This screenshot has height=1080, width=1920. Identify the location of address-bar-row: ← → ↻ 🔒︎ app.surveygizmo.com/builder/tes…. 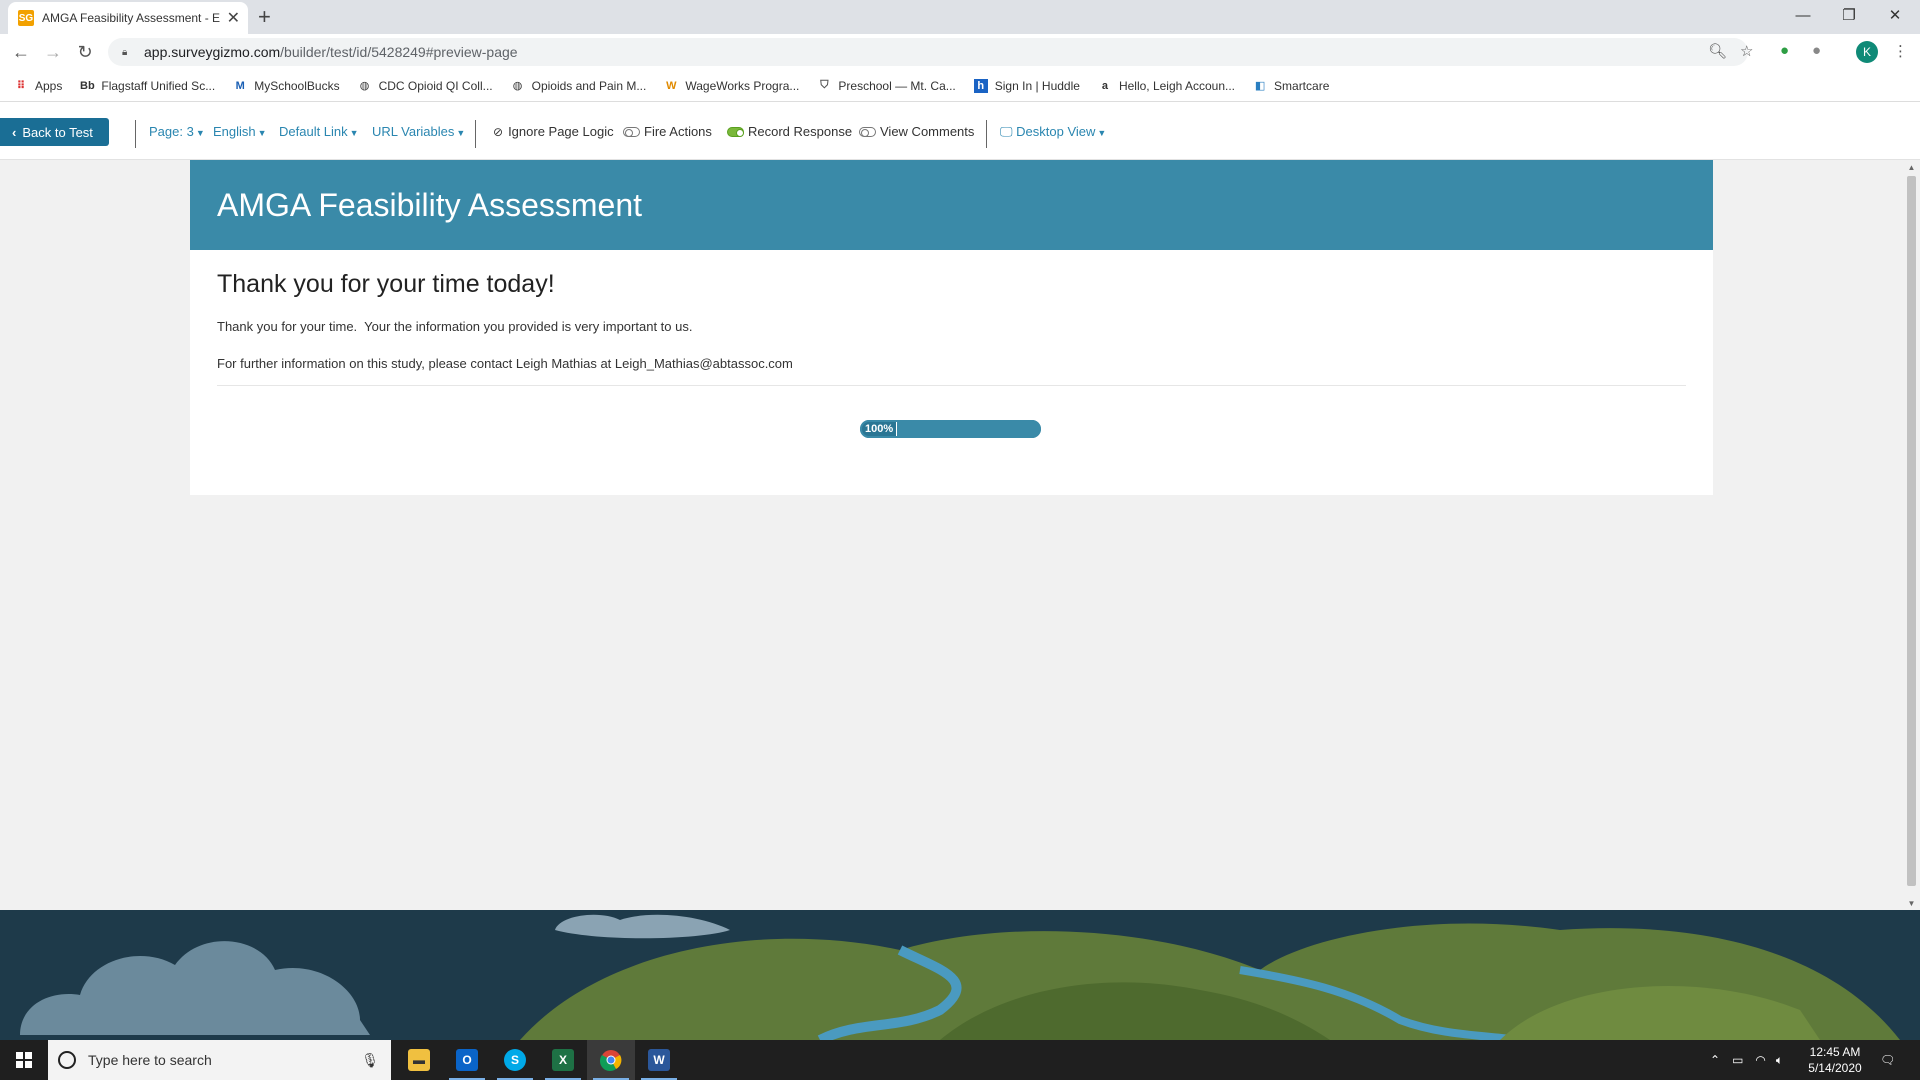
(960, 52).